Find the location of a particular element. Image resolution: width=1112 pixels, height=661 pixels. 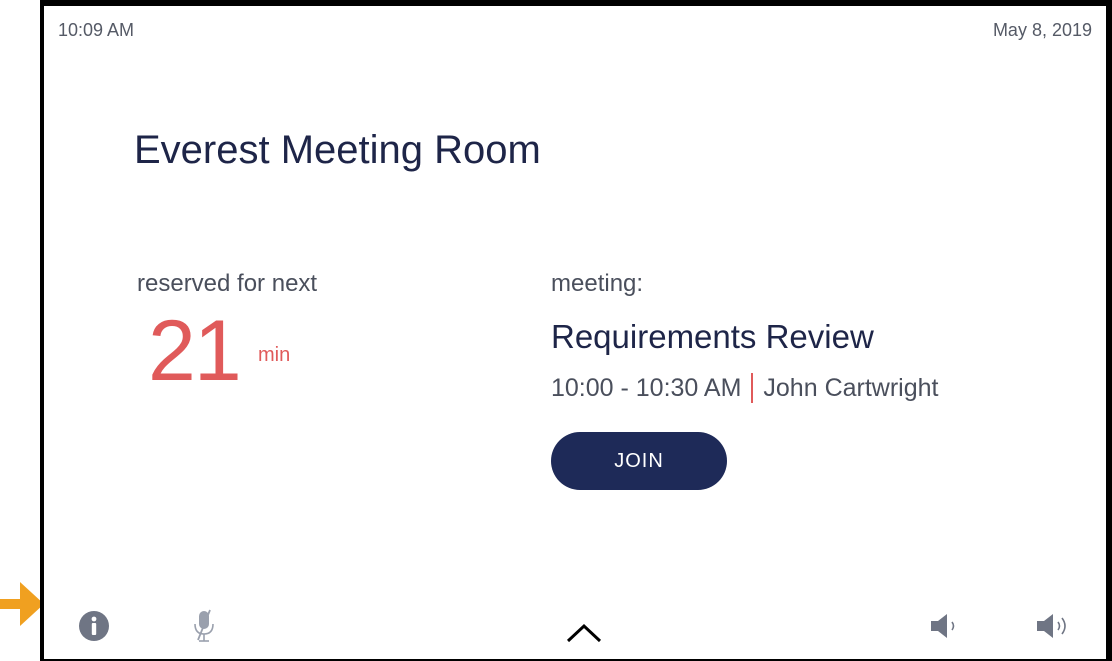

status-time: 10:09 AM is located at coordinates (96, 30).